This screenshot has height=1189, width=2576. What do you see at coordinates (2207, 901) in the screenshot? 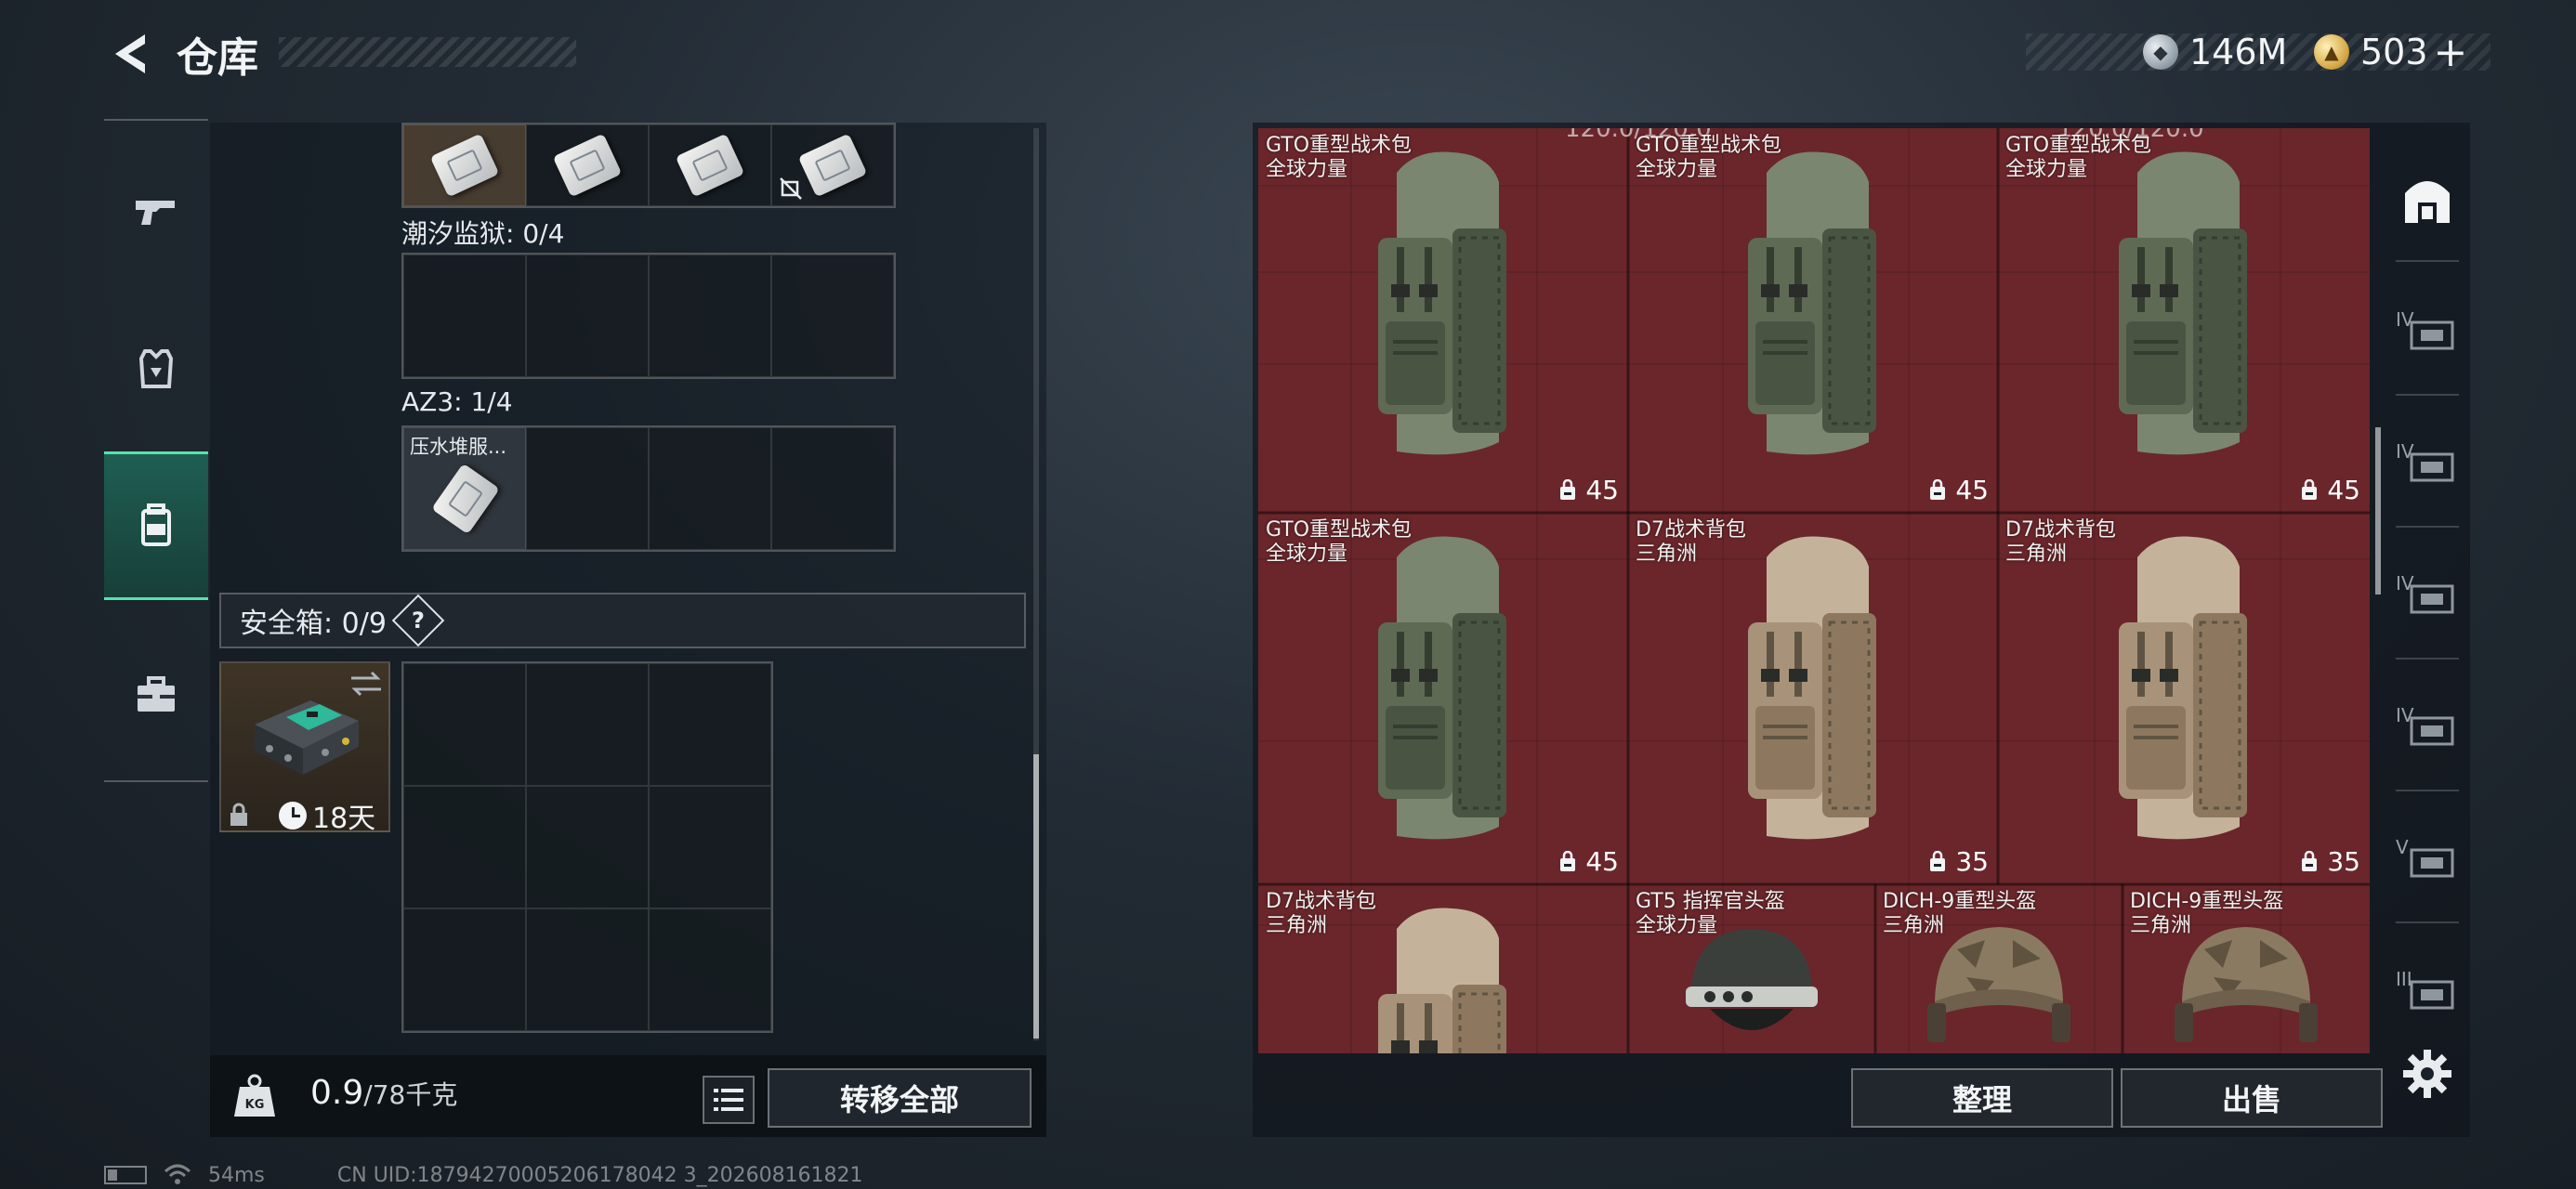
I see `item-title: DICH-9重型头盔` at bounding box center [2207, 901].